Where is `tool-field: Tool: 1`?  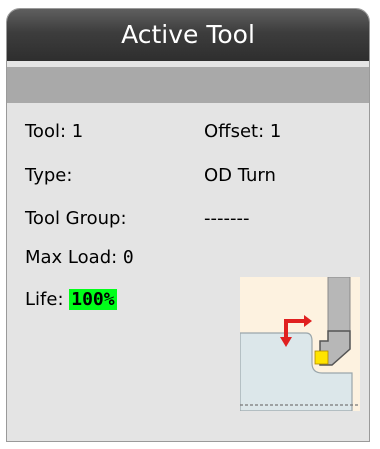
tool-field: Tool: 1 is located at coordinates (54, 131).